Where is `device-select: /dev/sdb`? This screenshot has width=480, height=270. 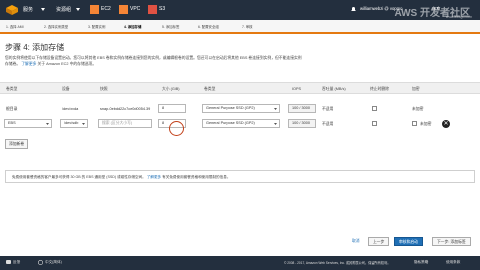
device-select: /dev/sdb is located at coordinates (74, 123).